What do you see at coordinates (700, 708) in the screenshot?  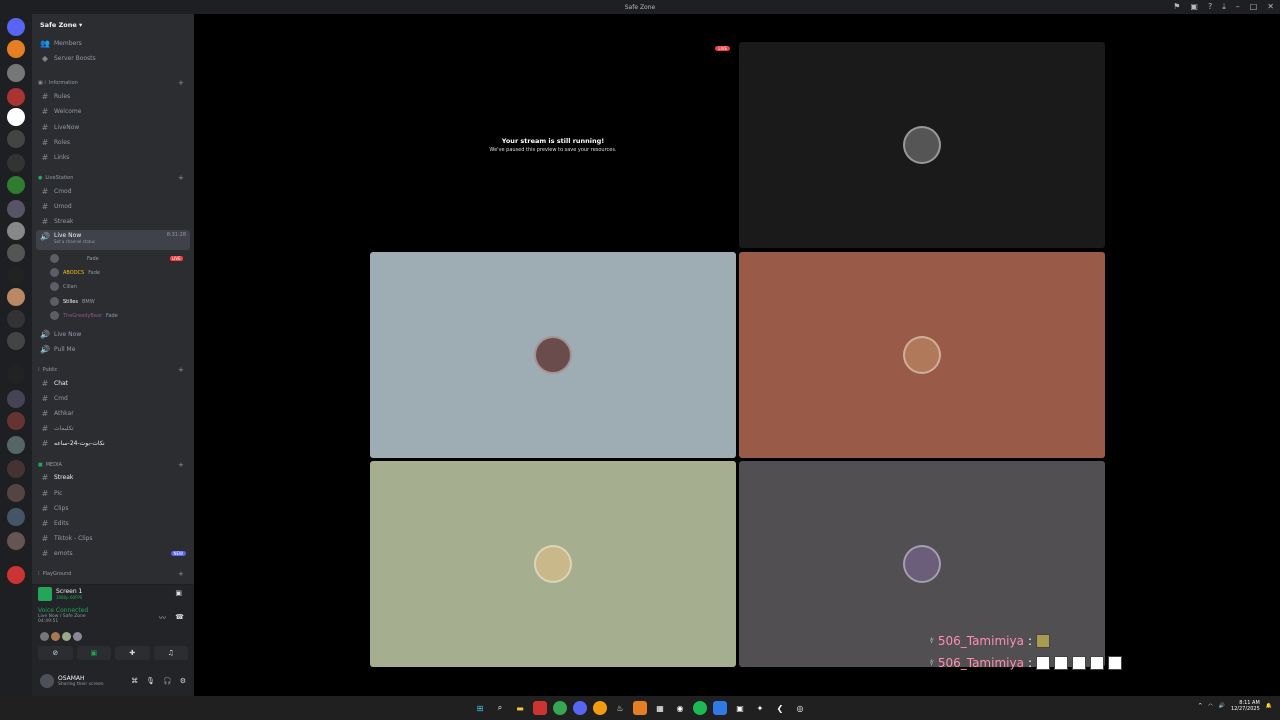 I see `spotify-icon` at bounding box center [700, 708].